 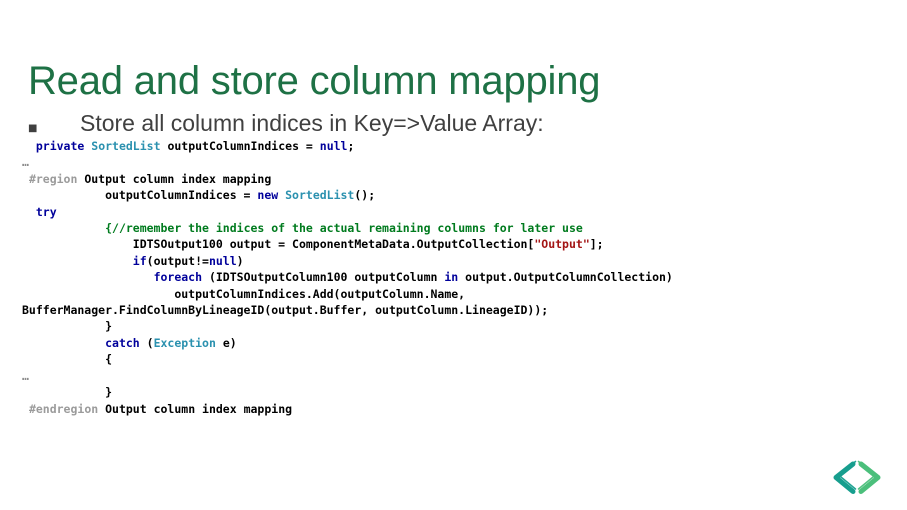 I want to click on line-region: #region Output column index mapping, so click(x=457, y=179).